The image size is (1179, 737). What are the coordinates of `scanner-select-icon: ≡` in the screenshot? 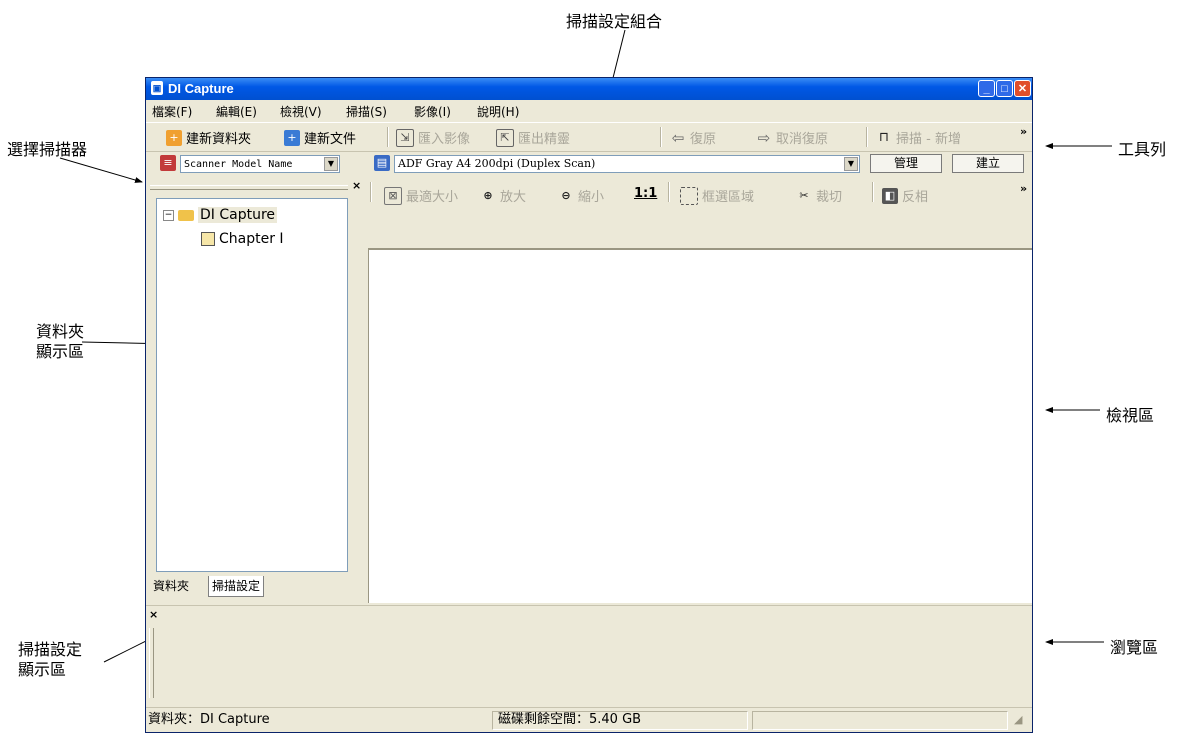 It's located at (168, 163).